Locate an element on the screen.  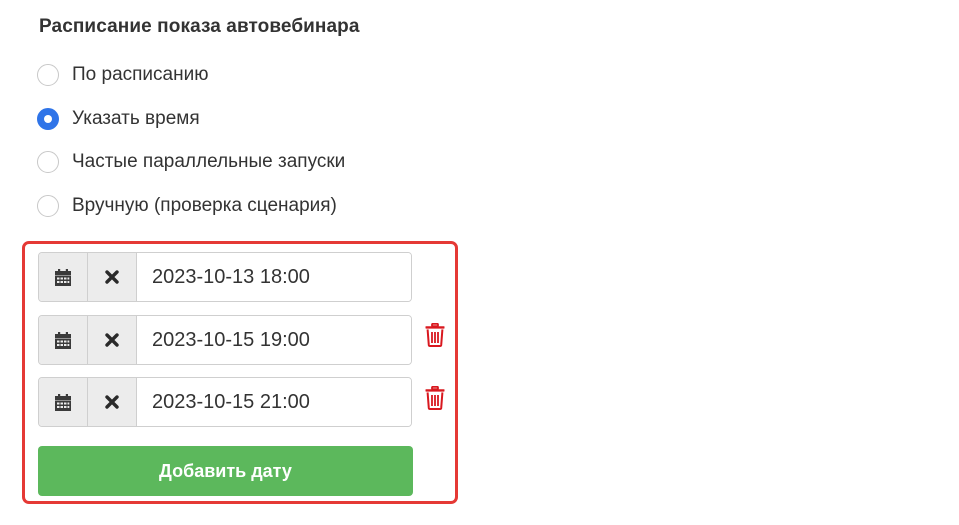
radio-label: Частые параллельные запуски is located at coordinates (209, 161).